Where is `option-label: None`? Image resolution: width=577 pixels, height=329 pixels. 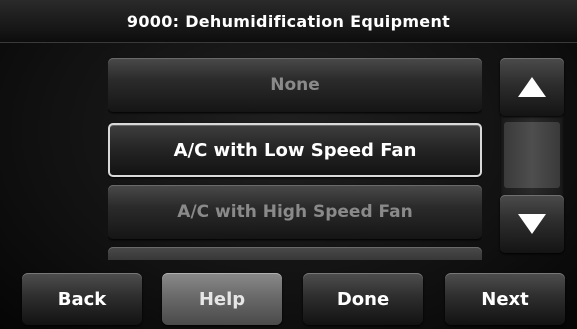
option-label: None is located at coordinates (295, 85).